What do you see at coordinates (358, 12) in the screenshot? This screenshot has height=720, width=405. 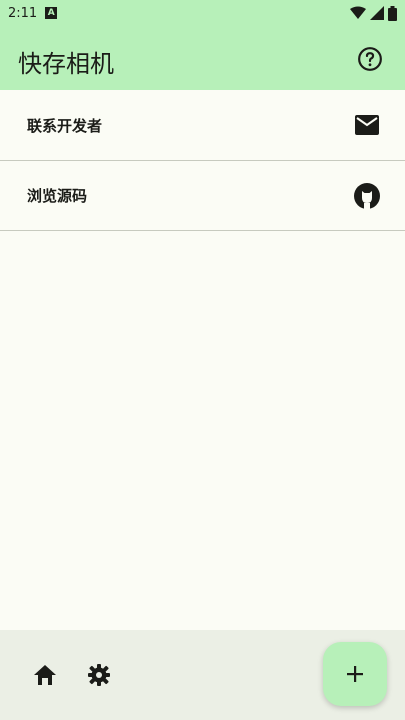 I see `wifi-icon` at bounding box center [358, 12].